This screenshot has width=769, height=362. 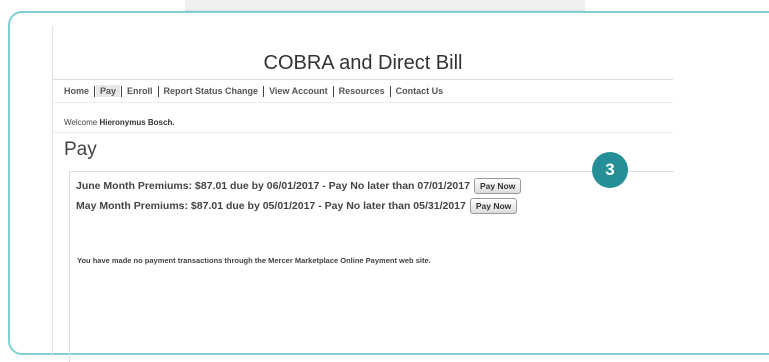 I want to click on welcome-message: Welcome Hieronymus Bosch., so click(x=119, y=122).